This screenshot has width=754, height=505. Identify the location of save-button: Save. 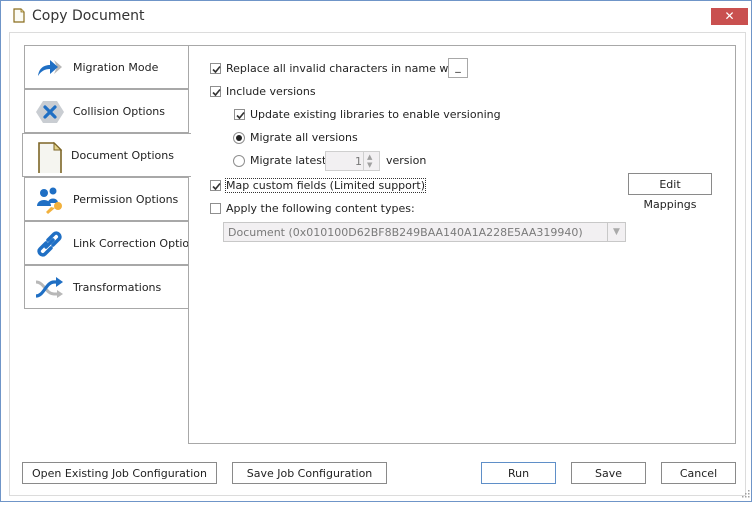
(608, 473).